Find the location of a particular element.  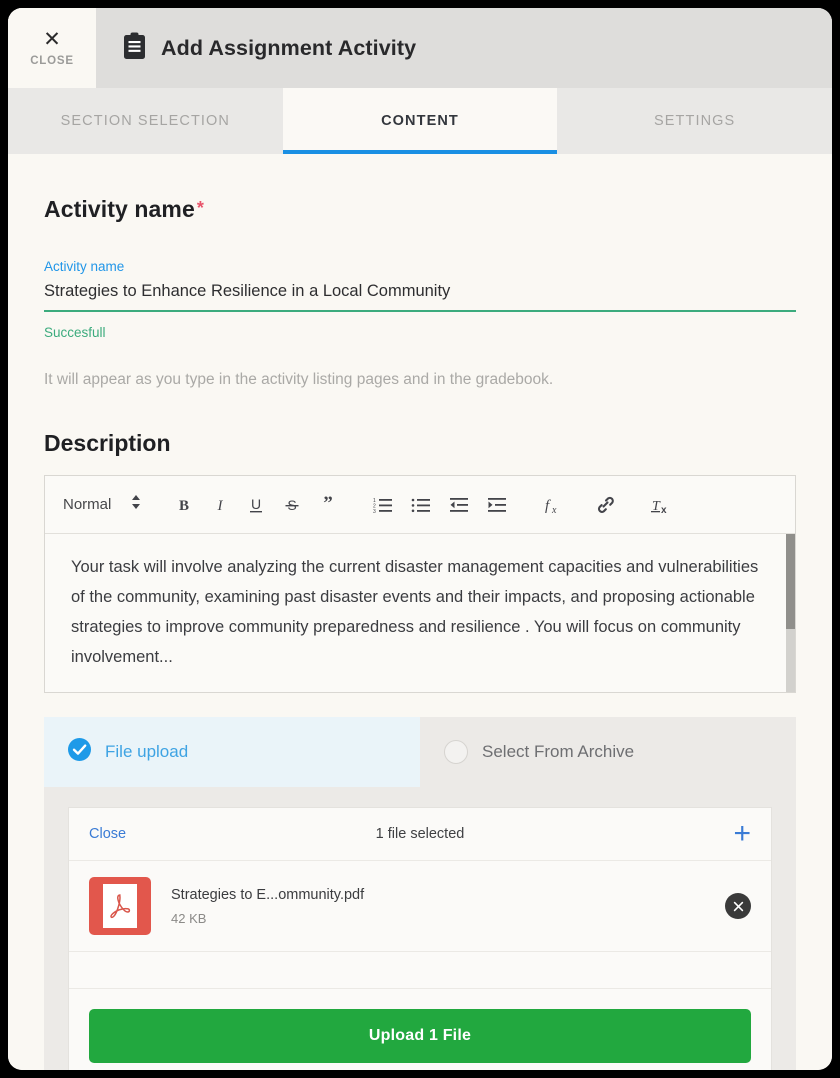

close-button: ✕ CLOSE is located at coordinates (52, 48).